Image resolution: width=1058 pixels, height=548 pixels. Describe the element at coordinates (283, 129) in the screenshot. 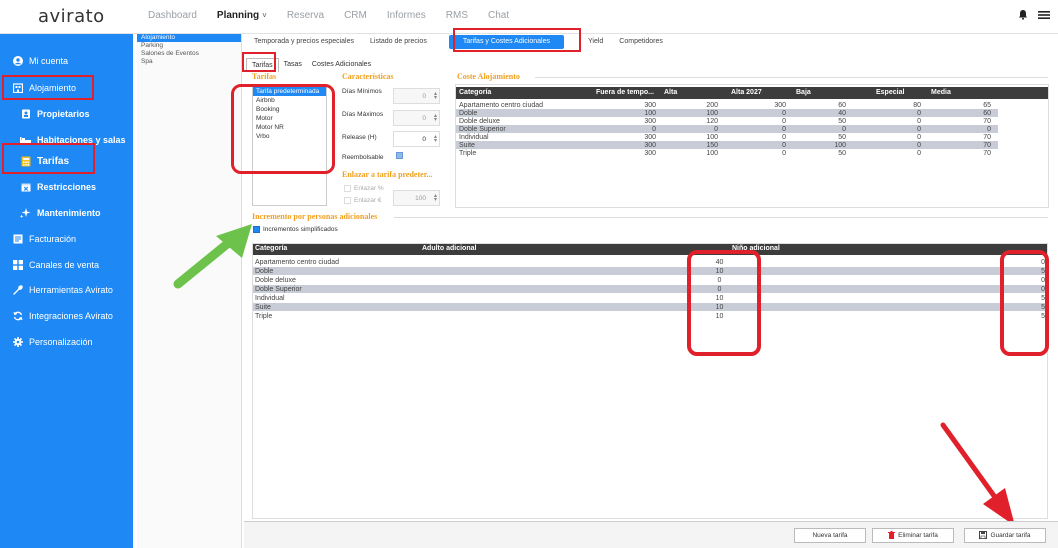

I see `highlight-tarifas-list` at that location.